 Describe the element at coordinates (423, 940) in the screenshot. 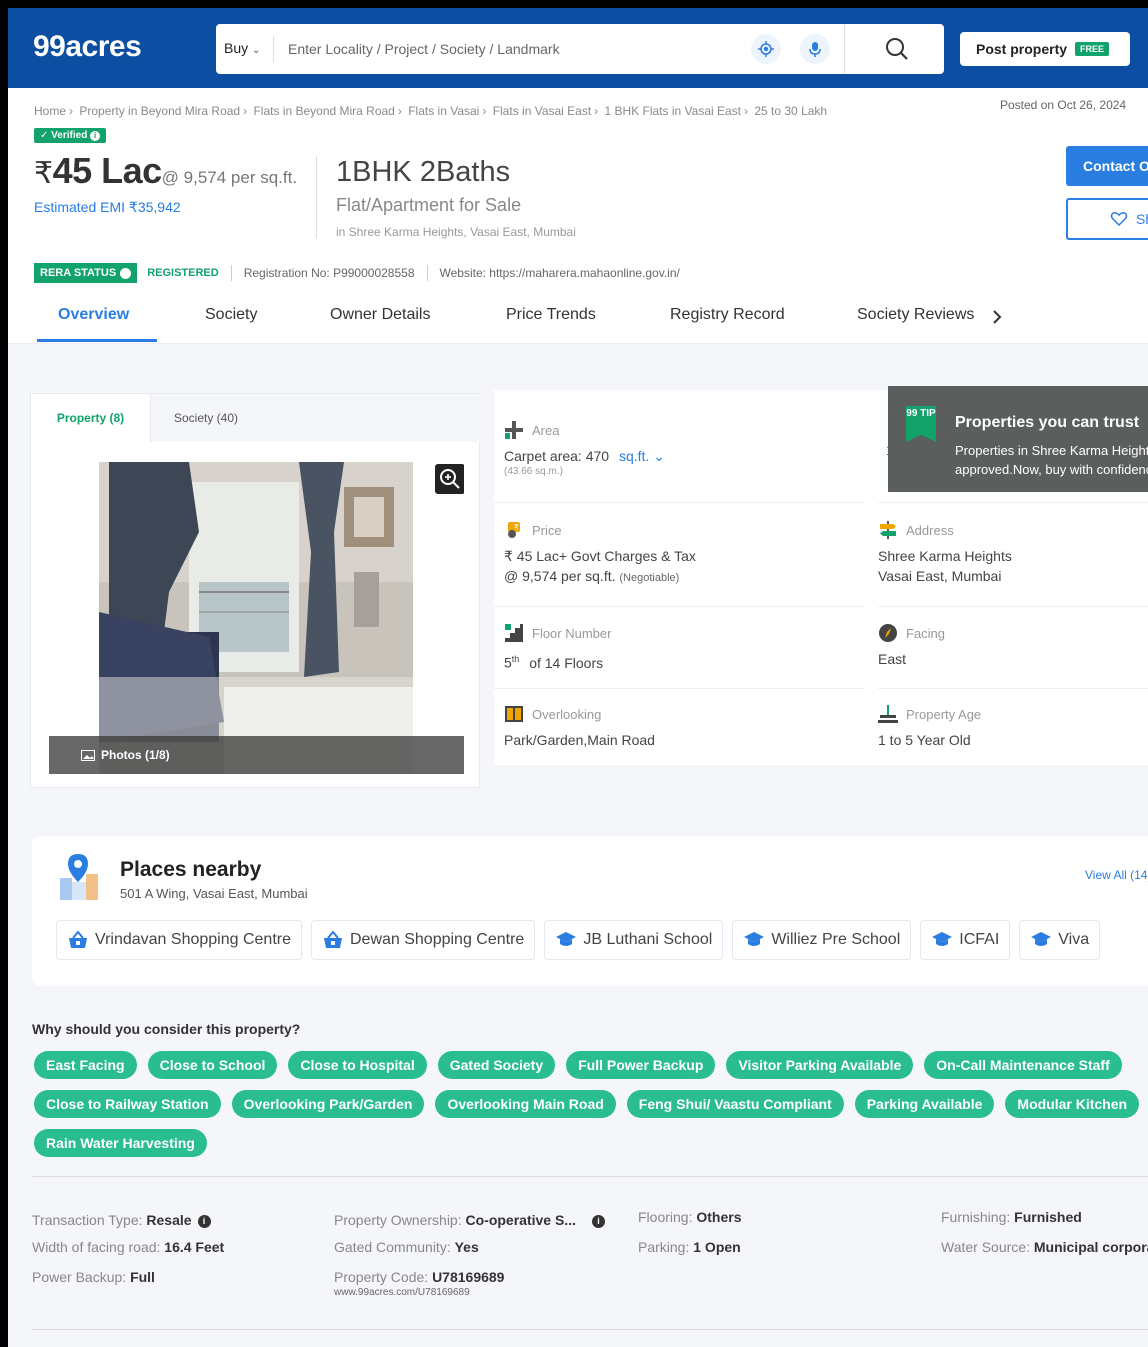

I see `place-chip: Dewan Shopping Centre` at that location.